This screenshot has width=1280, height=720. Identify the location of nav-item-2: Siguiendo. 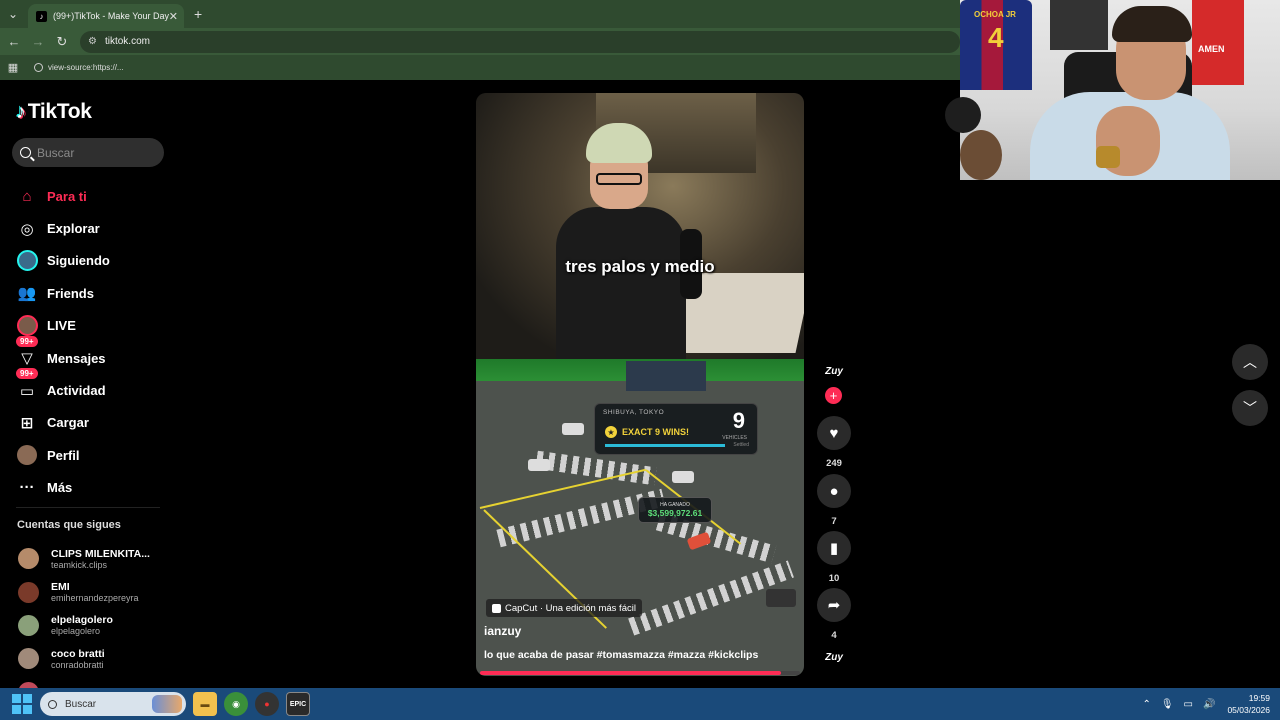
(91, 261).